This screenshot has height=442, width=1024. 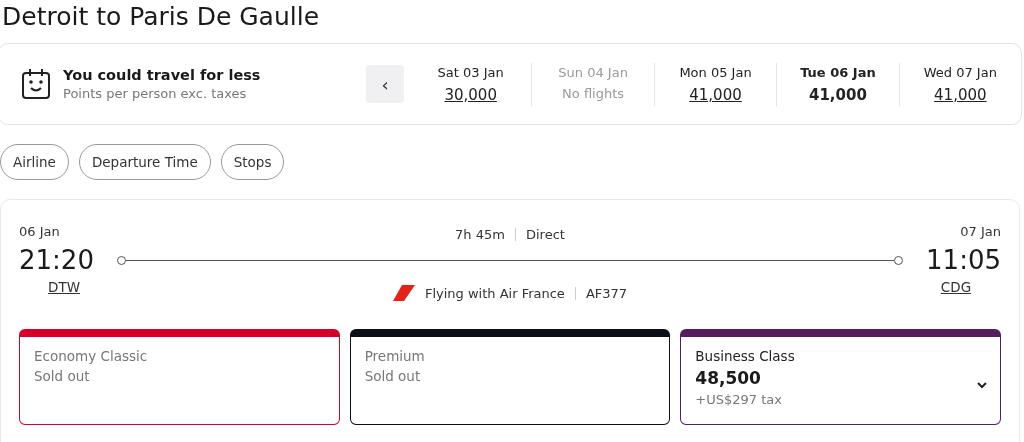 I want to click on filter-button: Stops, so click(x=252, y=162).